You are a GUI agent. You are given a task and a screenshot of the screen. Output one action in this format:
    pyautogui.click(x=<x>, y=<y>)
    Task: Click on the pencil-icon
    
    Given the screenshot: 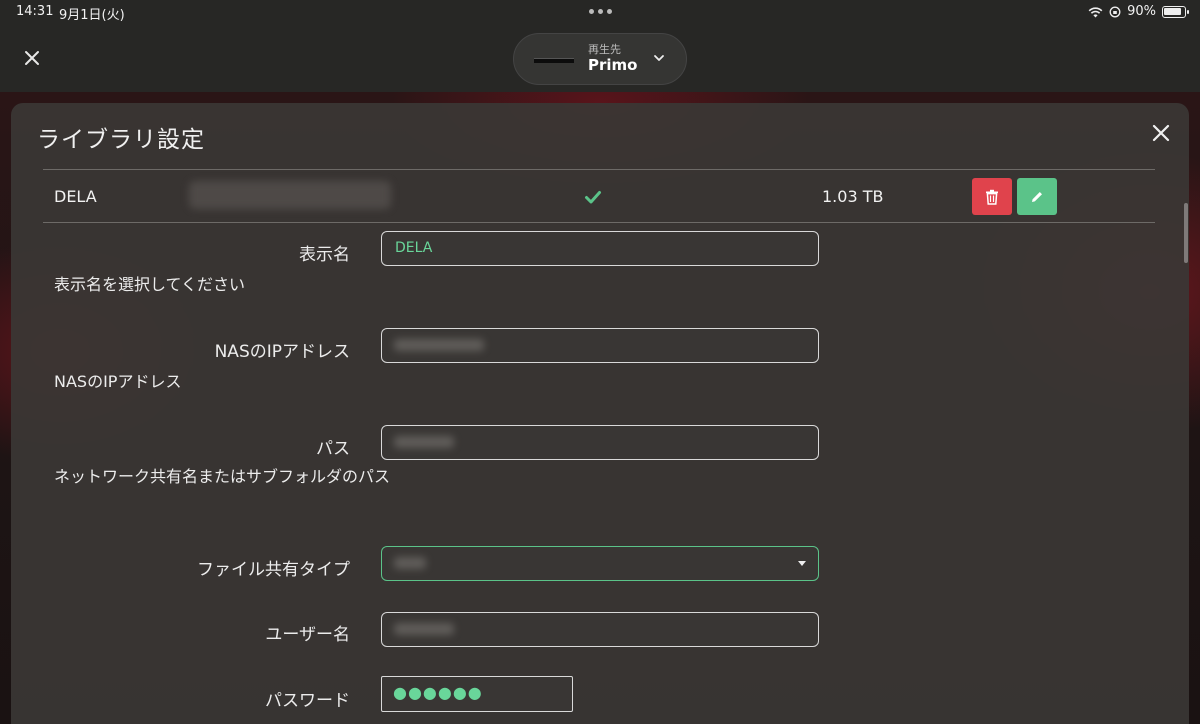 What is the action you would take?
    pyautogui.click(x=1037, y=196)
    